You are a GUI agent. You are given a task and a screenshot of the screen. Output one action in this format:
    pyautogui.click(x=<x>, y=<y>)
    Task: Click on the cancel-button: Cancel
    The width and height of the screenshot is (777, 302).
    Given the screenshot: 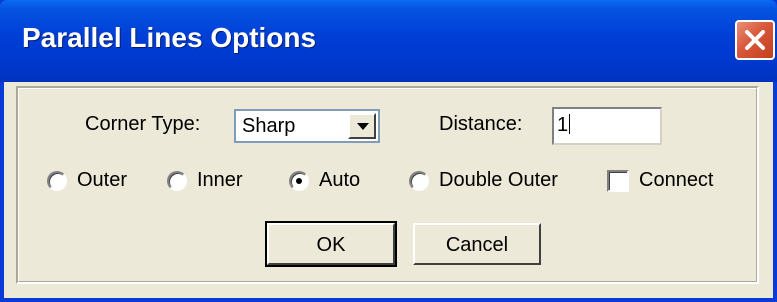 What is the action you would take?
    pyautogui.click(x=477, y=244)
    